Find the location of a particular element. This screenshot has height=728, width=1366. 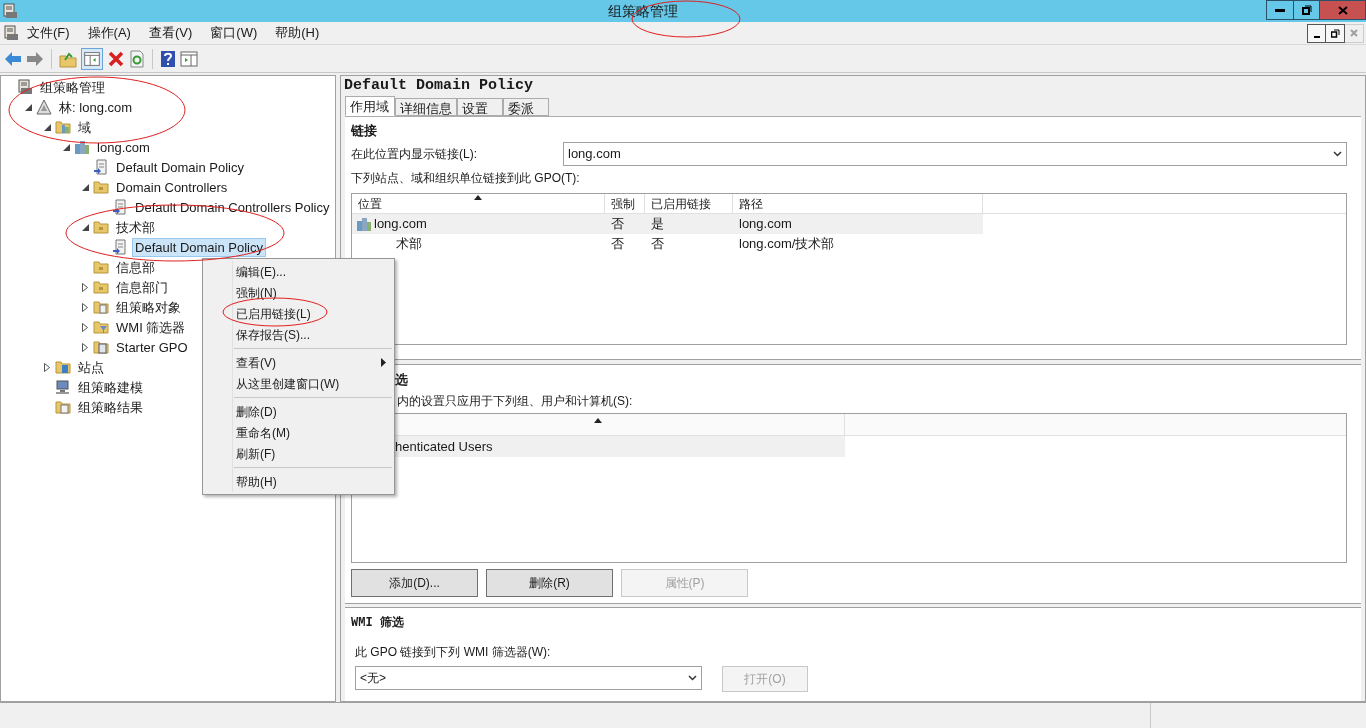

tree-item: 组策略管理 is located at coordinates (73, 87).